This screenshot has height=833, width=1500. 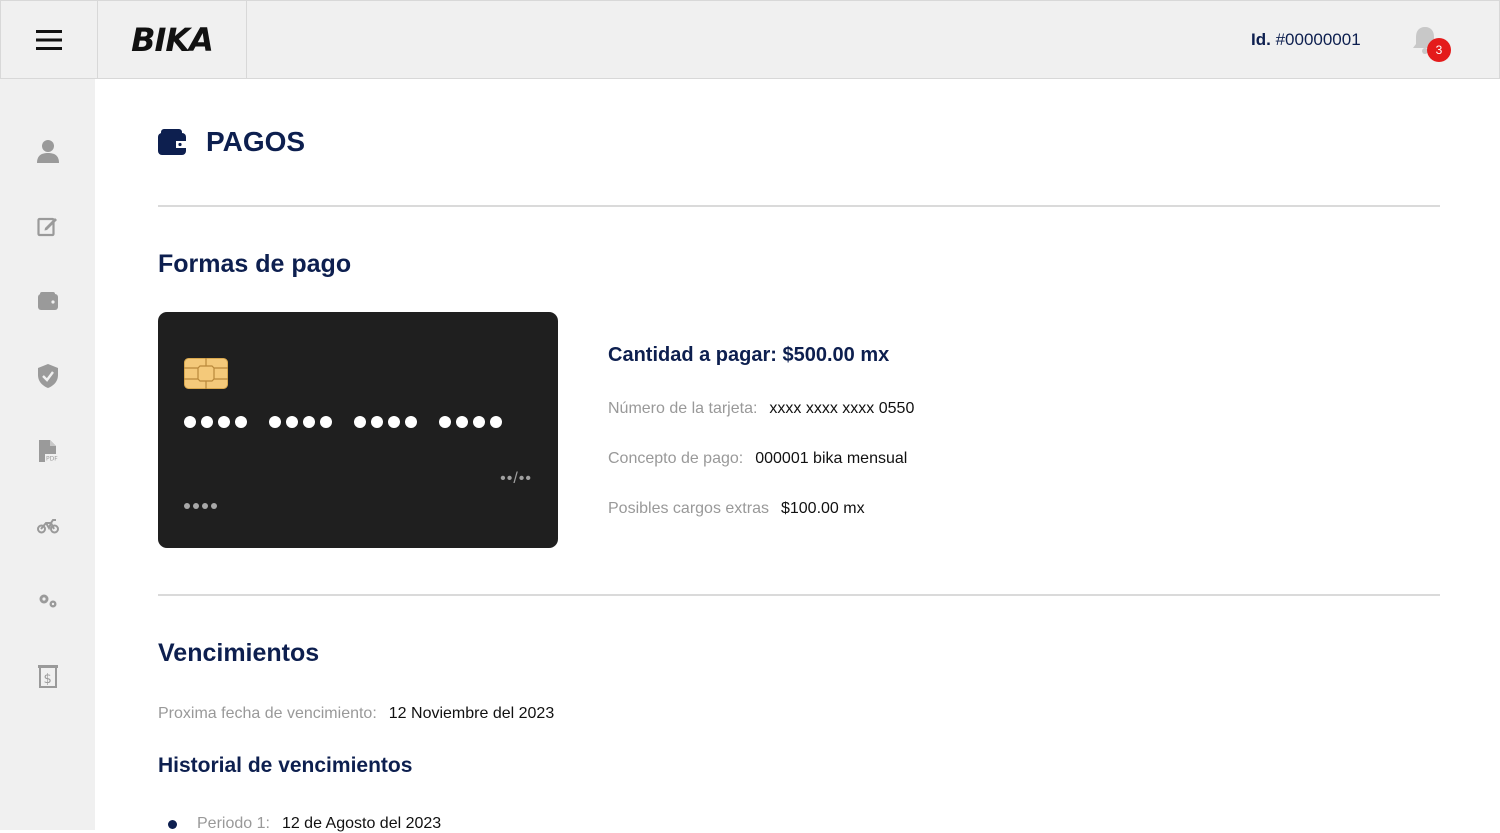 I want to click on sidebar: PDF $, so click(x=47, y=454).